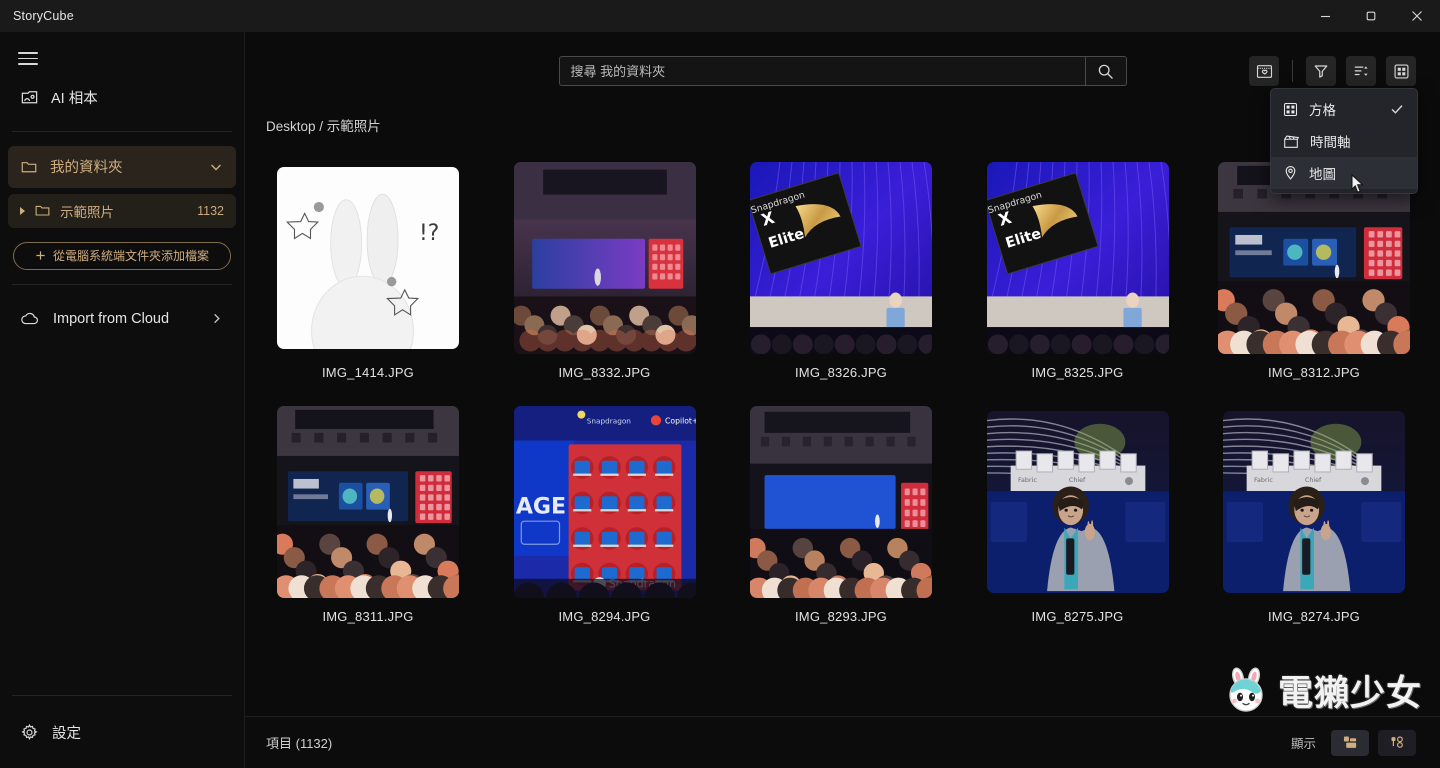 This screenshot has width=1440, height=768. I want to click on sort-icon-button, so click(1361, 71).